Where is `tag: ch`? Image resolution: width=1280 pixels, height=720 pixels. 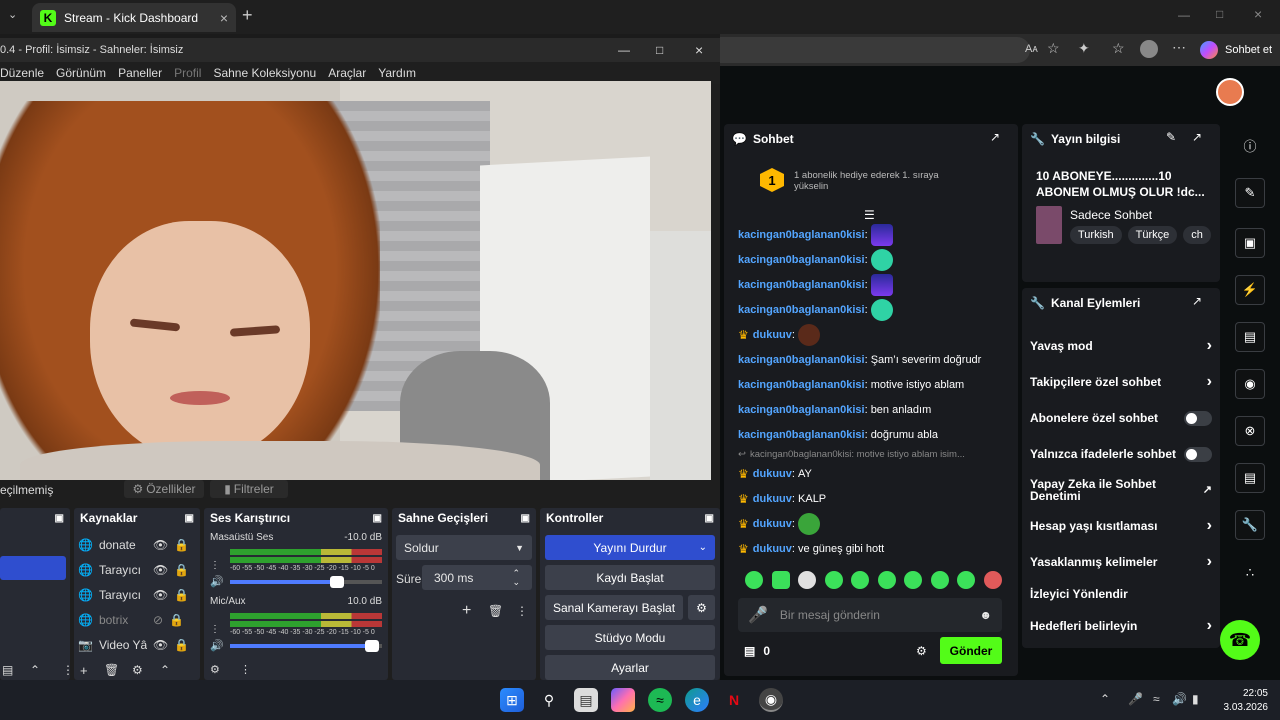 tag: ch is located at coordinates (1197, 235).